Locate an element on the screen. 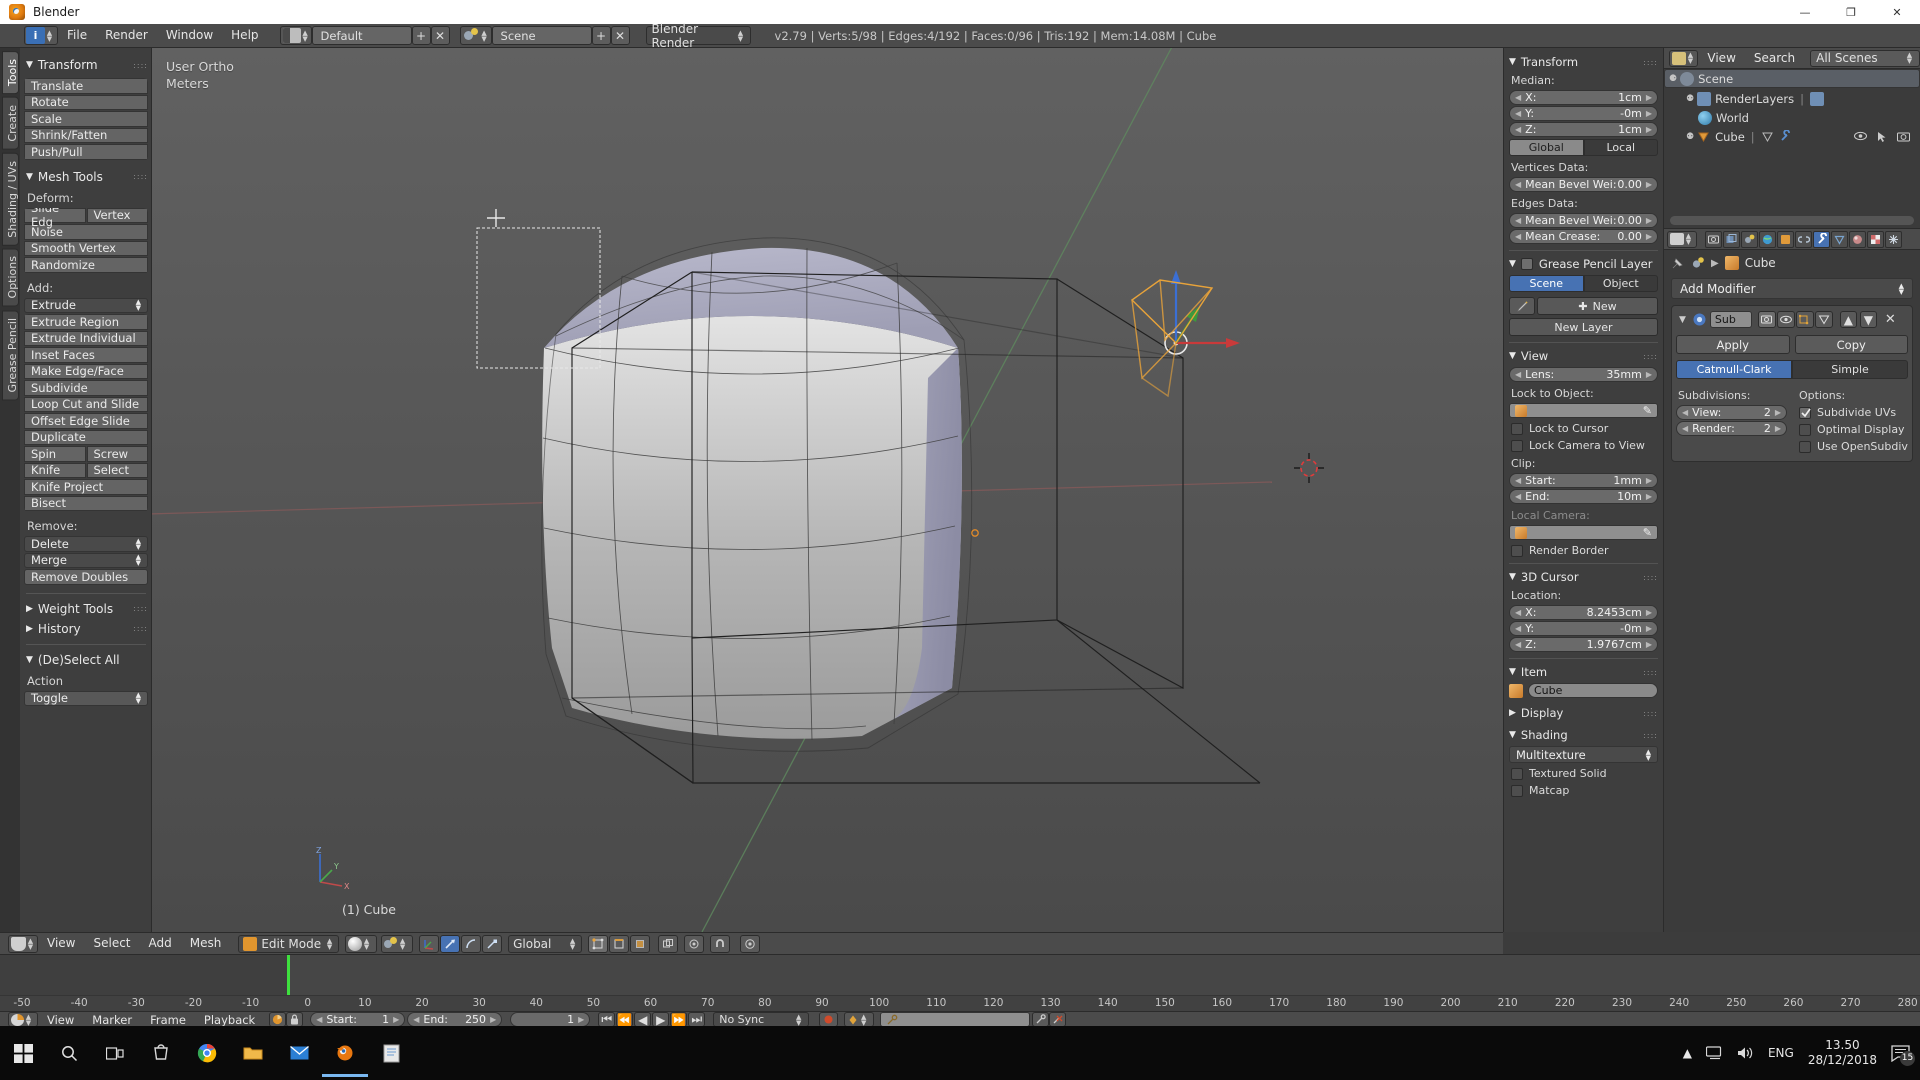  make-edge-face-button: Make Edge/Face is located at coordinates (86, 371).